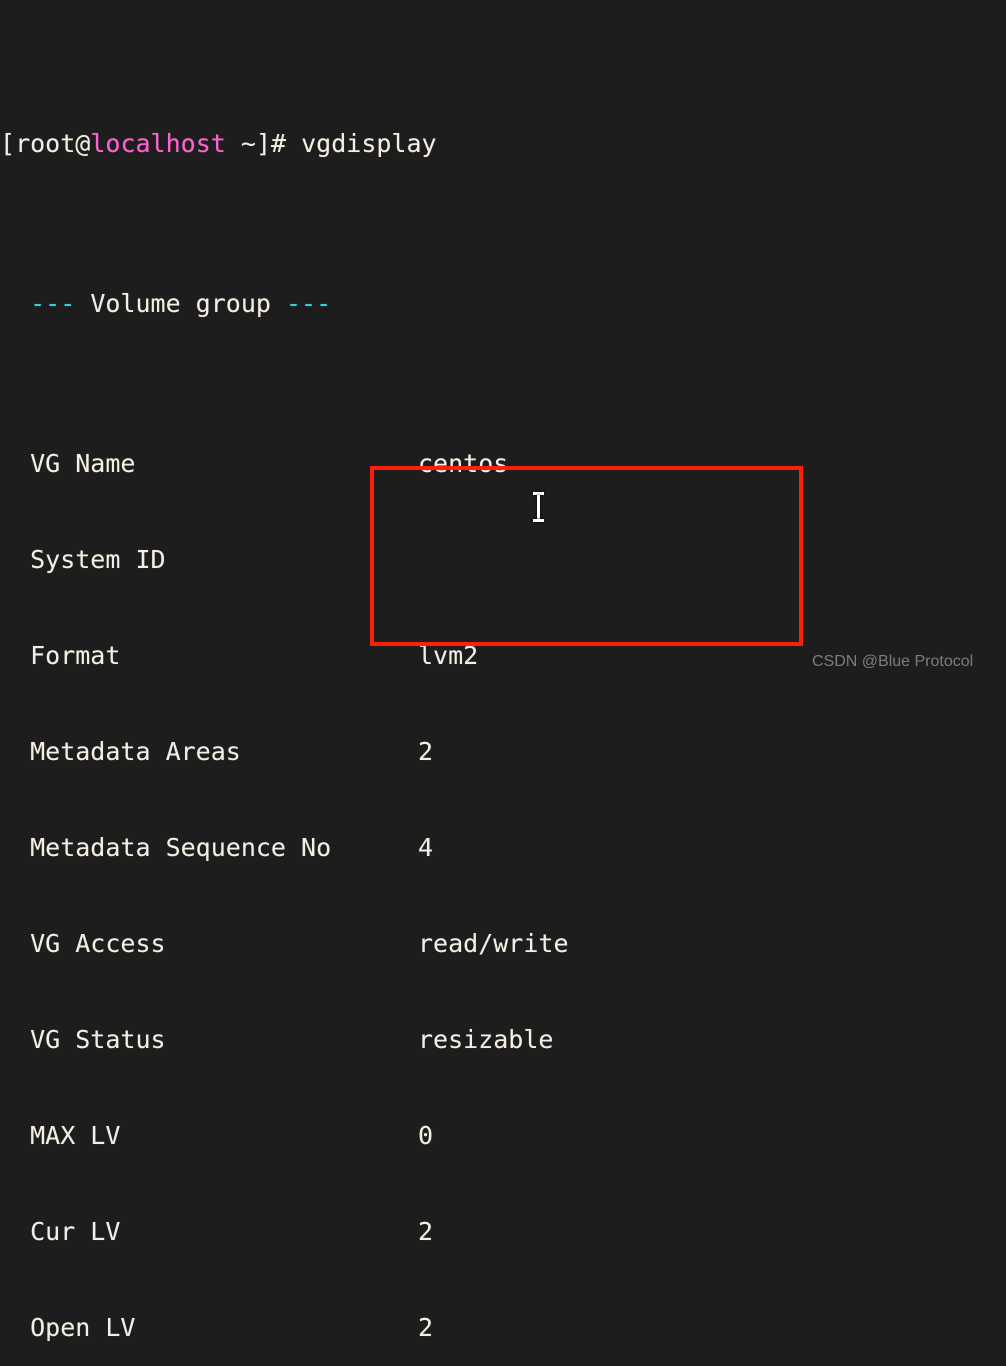 Image resolution: width=1006 pixels, height=1366 pixels. What do you see at coordinates (426, 1135) in the screenshot?
I see `vg-property-value: 0` at bounding box center [426, 1135].